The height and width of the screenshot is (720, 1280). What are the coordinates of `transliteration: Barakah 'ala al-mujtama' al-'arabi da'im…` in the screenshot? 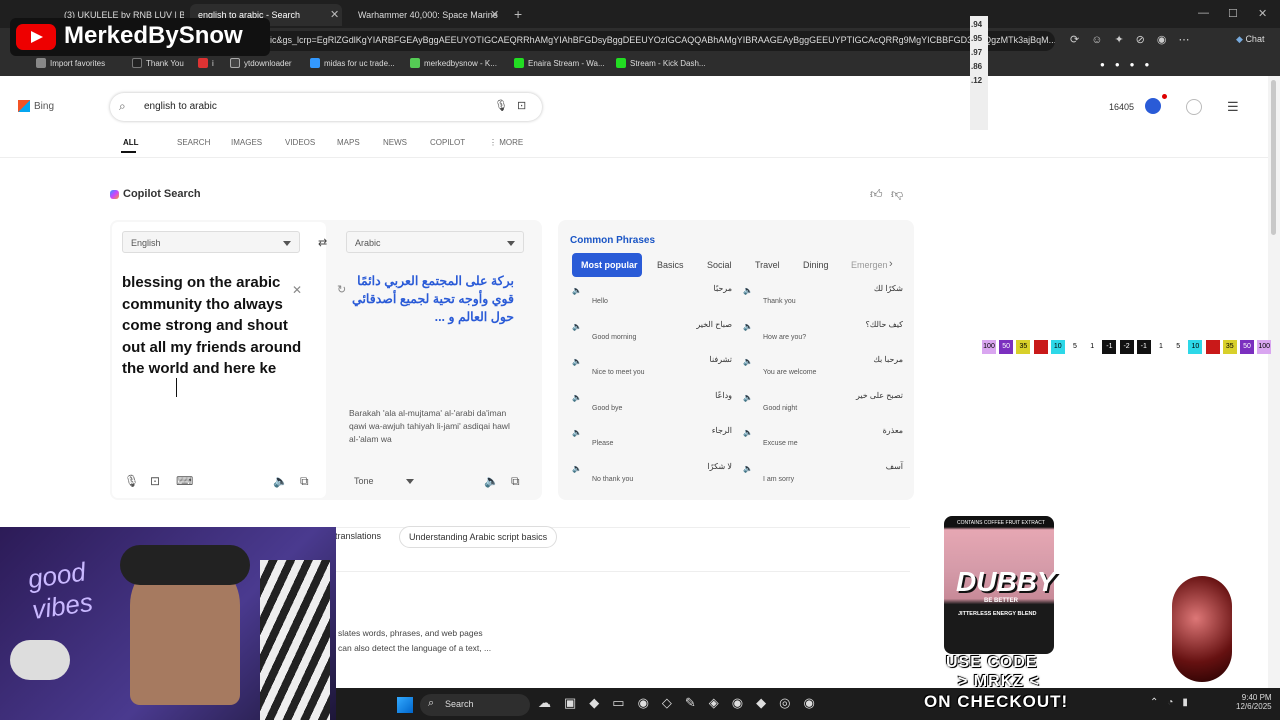 It's located at (429, 426).